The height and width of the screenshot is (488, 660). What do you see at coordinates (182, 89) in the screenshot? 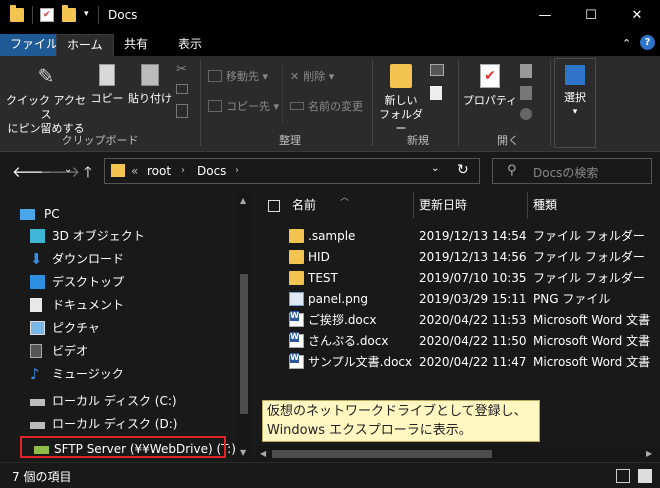
I see `copy-path-icon` at bounding box center [182, 89].